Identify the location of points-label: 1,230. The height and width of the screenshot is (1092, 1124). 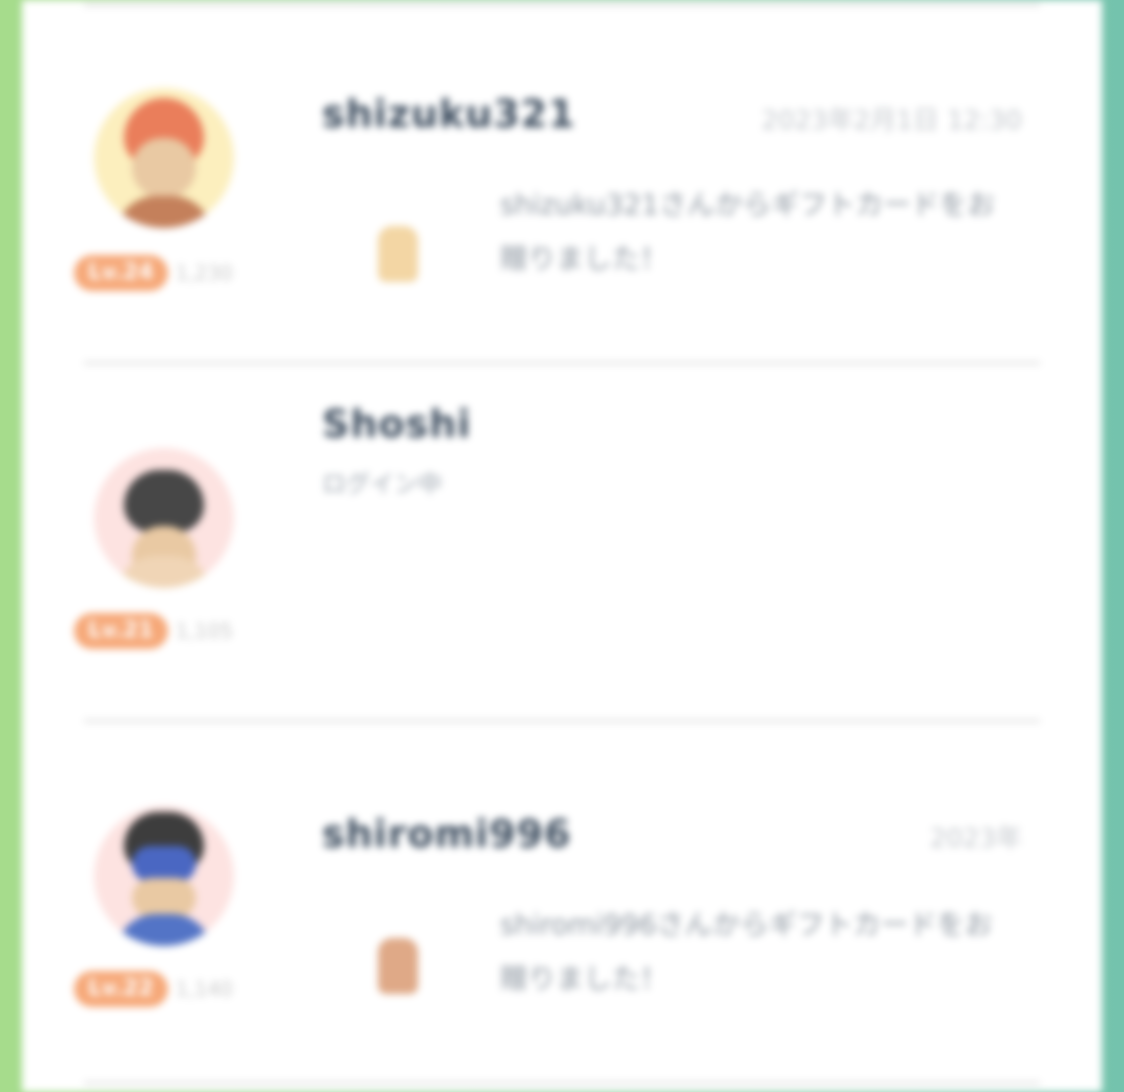
(204, 273).